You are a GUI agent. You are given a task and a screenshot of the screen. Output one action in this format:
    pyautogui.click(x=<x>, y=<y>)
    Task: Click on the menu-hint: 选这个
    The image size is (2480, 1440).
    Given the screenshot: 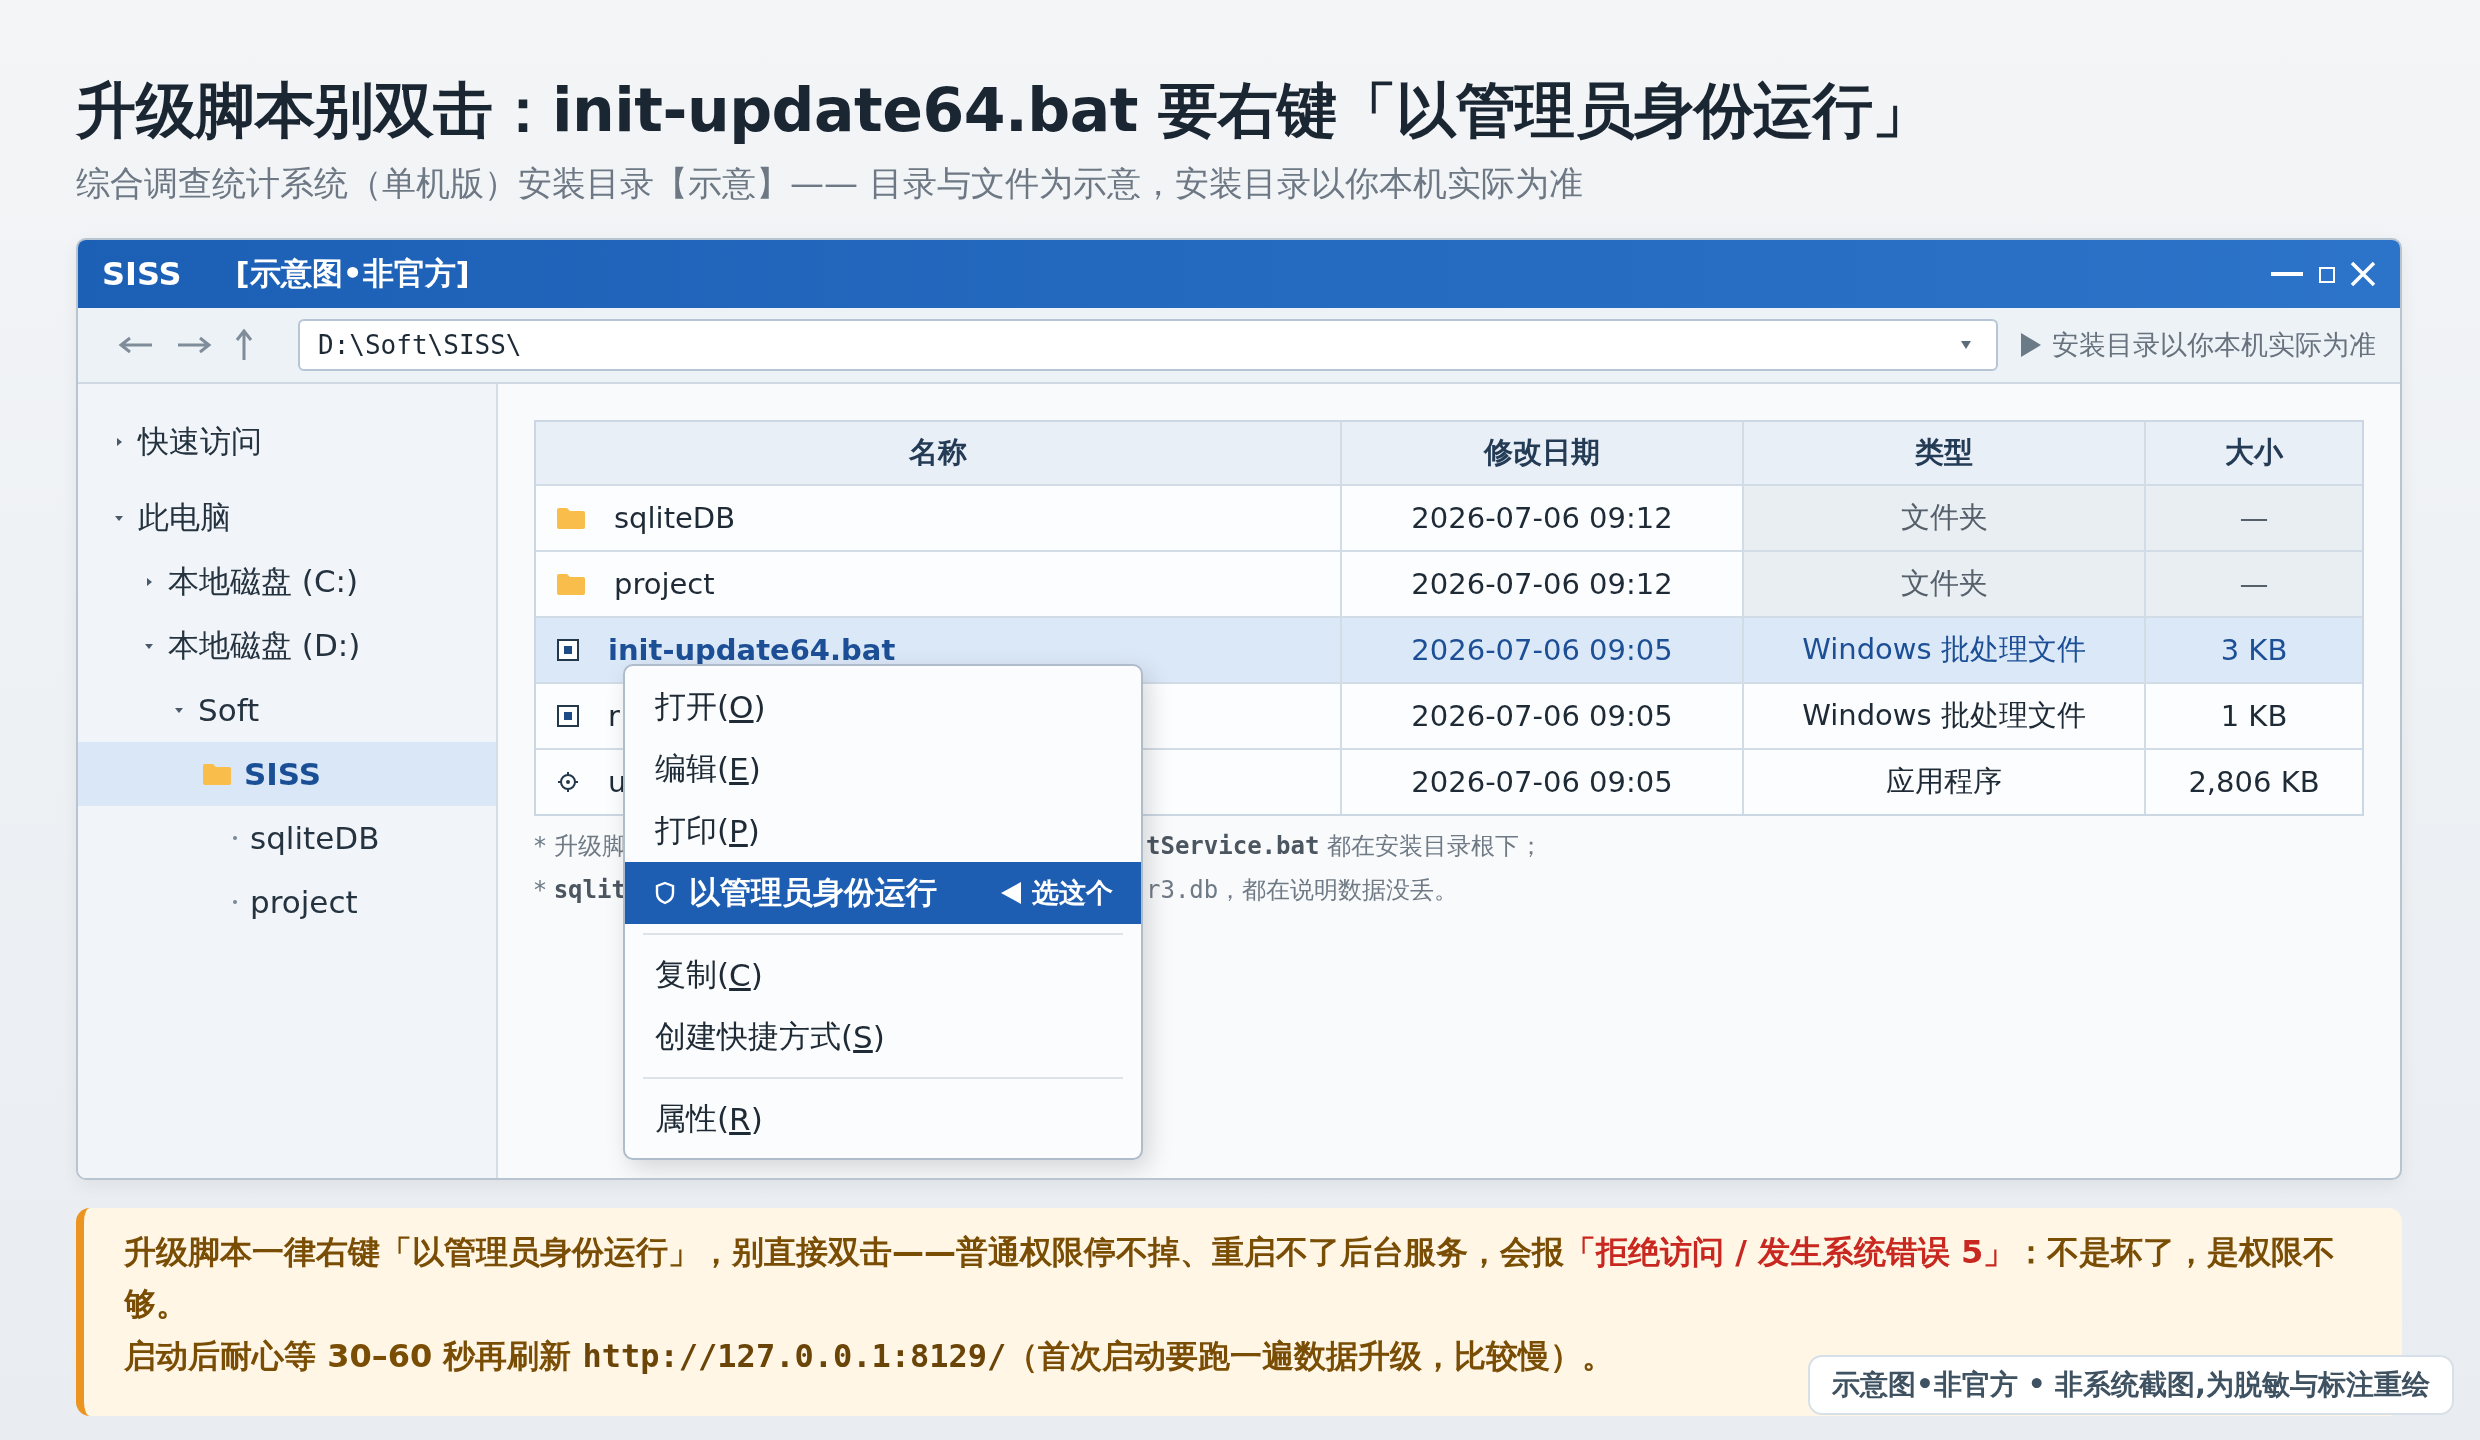 What is the action you would take?
    pyautogui.click(x=1072, y=893)
    